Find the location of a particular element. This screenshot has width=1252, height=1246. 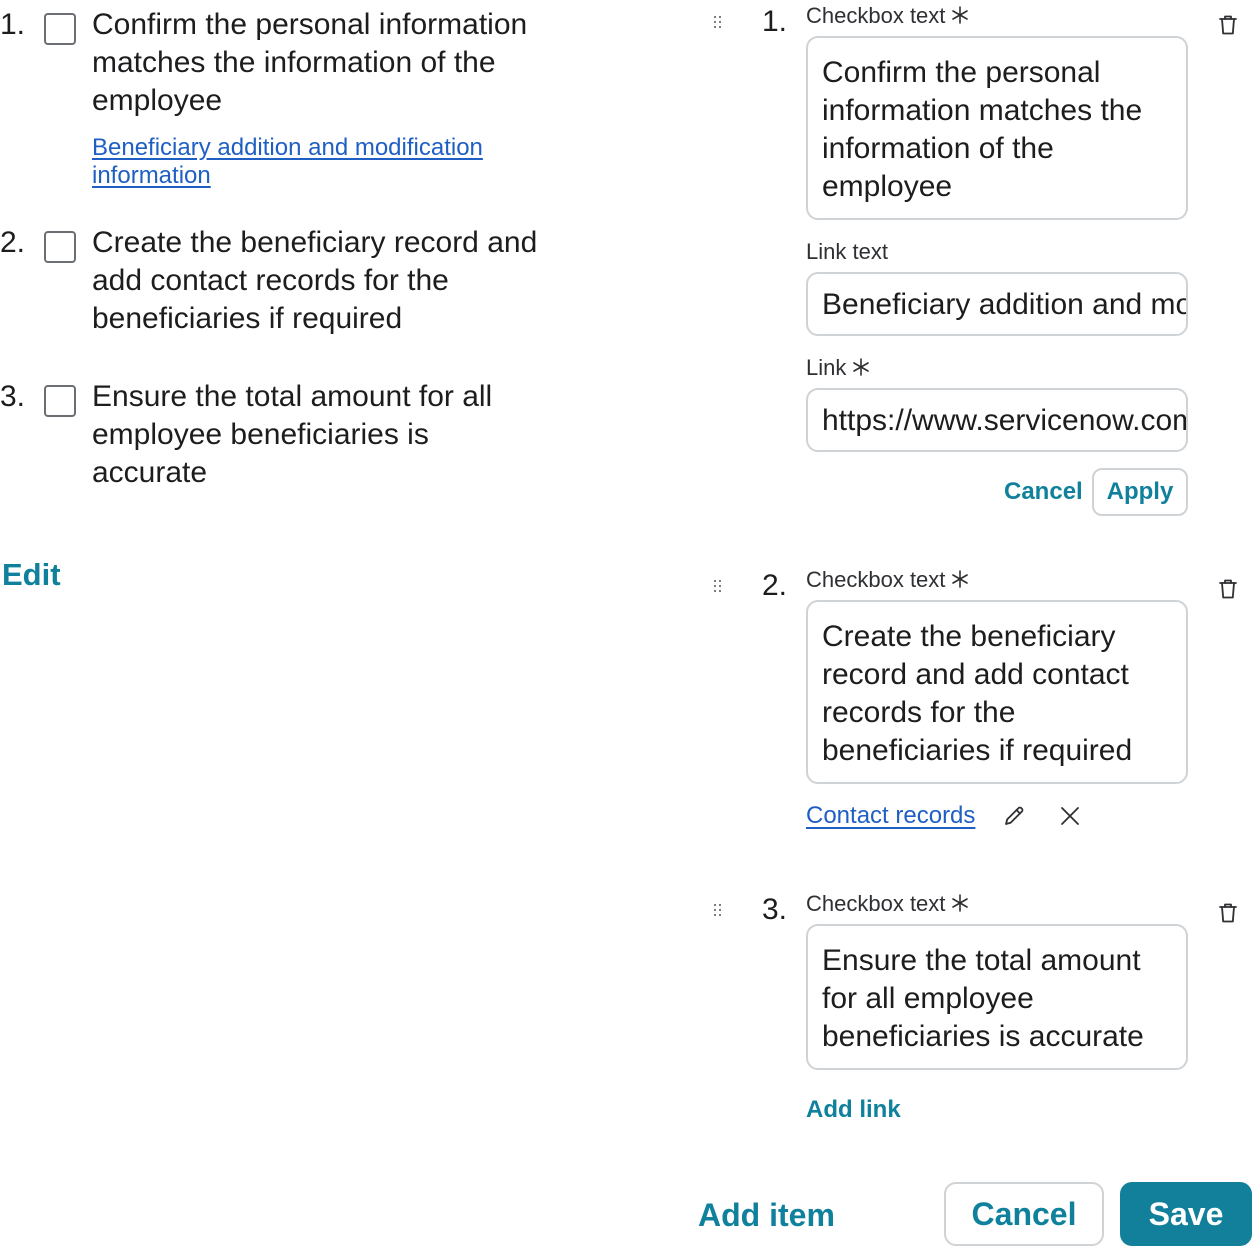

link-cancel-button: Cancel is located at coordinates (1043, 492).